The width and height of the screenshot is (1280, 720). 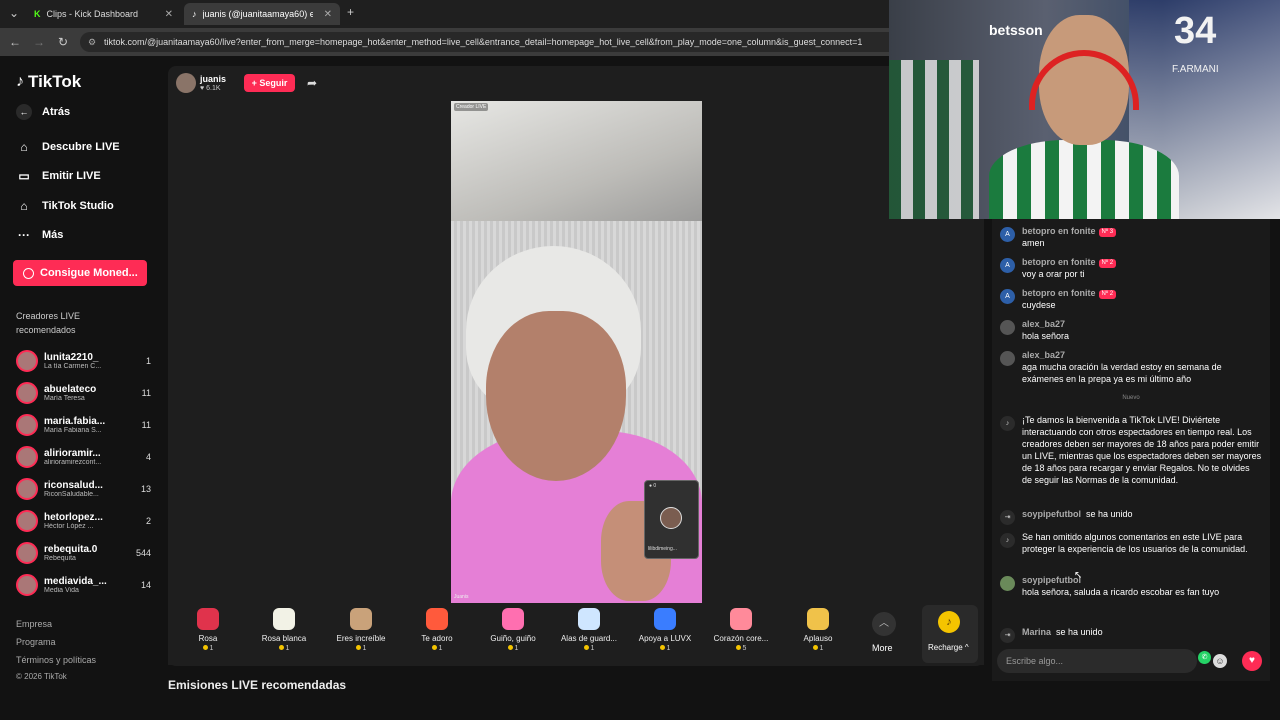 I want to click on creator-subtitle: María Teresa, so click(x=64, y=398).